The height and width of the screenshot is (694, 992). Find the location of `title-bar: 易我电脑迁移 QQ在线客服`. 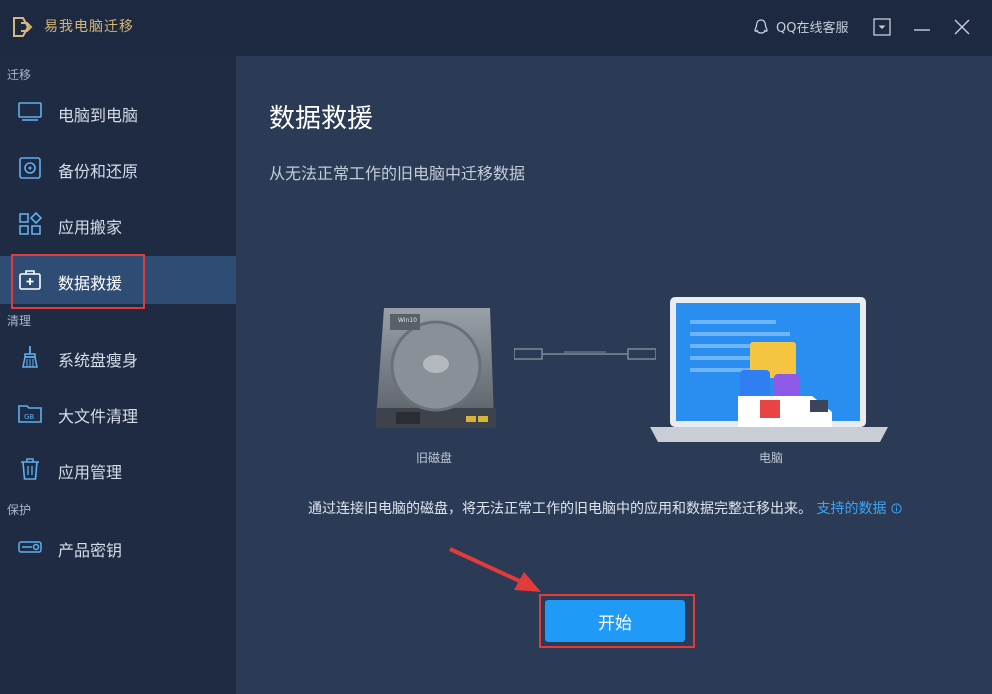

title-bar: 易我电脑迁移 QQ在线客服 is located at coordinates (496, 28).